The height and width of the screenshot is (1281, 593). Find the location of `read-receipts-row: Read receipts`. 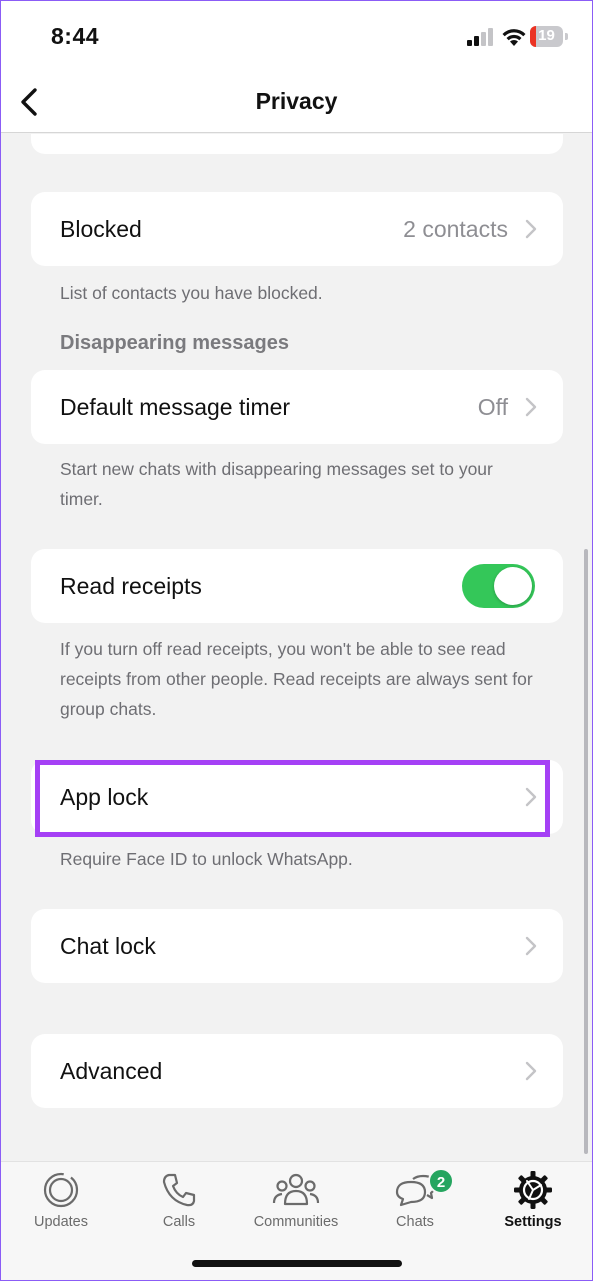

read-receipts-row: Read receipts is located at coordinates (297, 586).